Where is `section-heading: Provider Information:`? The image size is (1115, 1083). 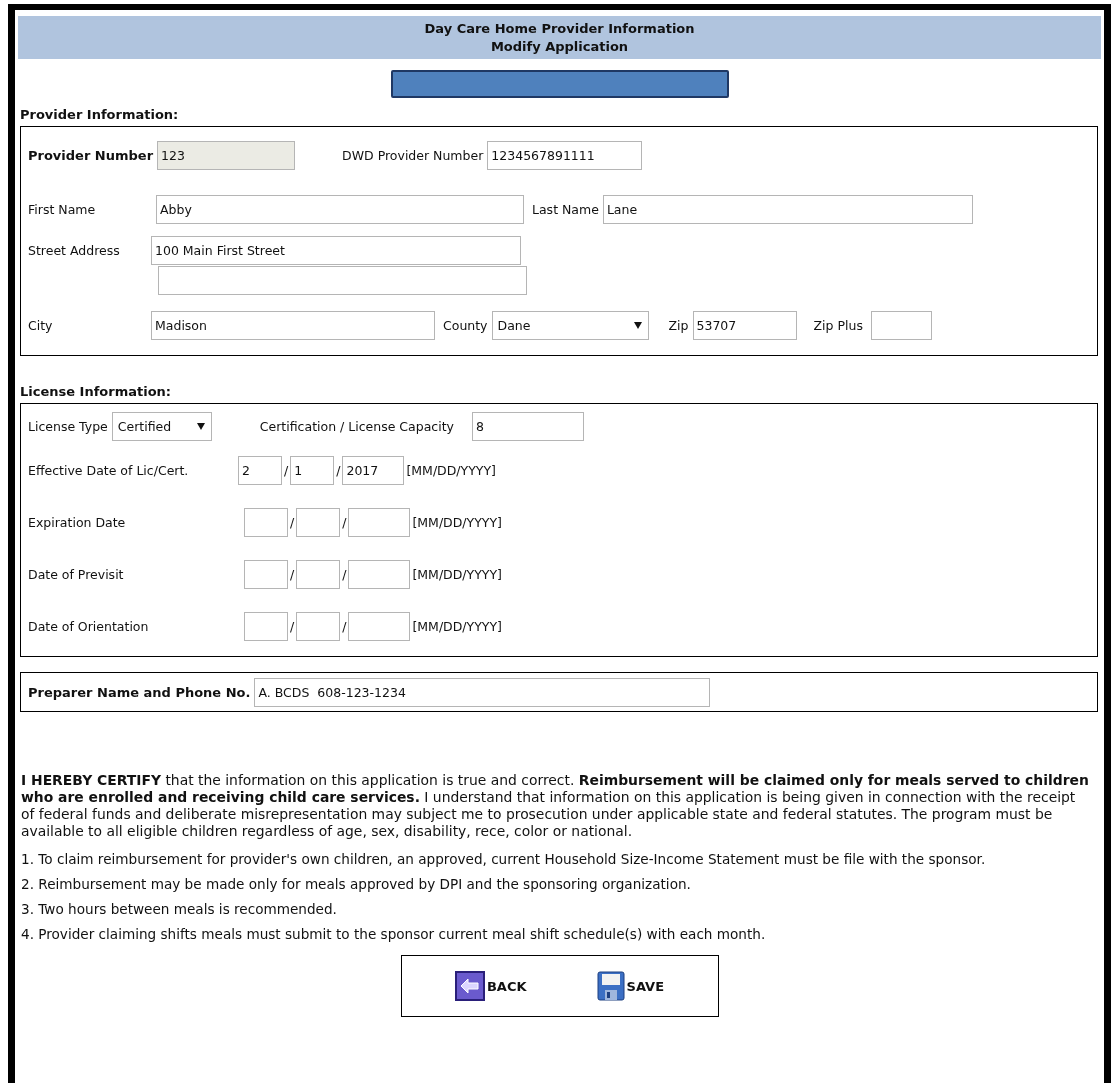 section-heading: Provider Information: is located at coordinates (100, 114).